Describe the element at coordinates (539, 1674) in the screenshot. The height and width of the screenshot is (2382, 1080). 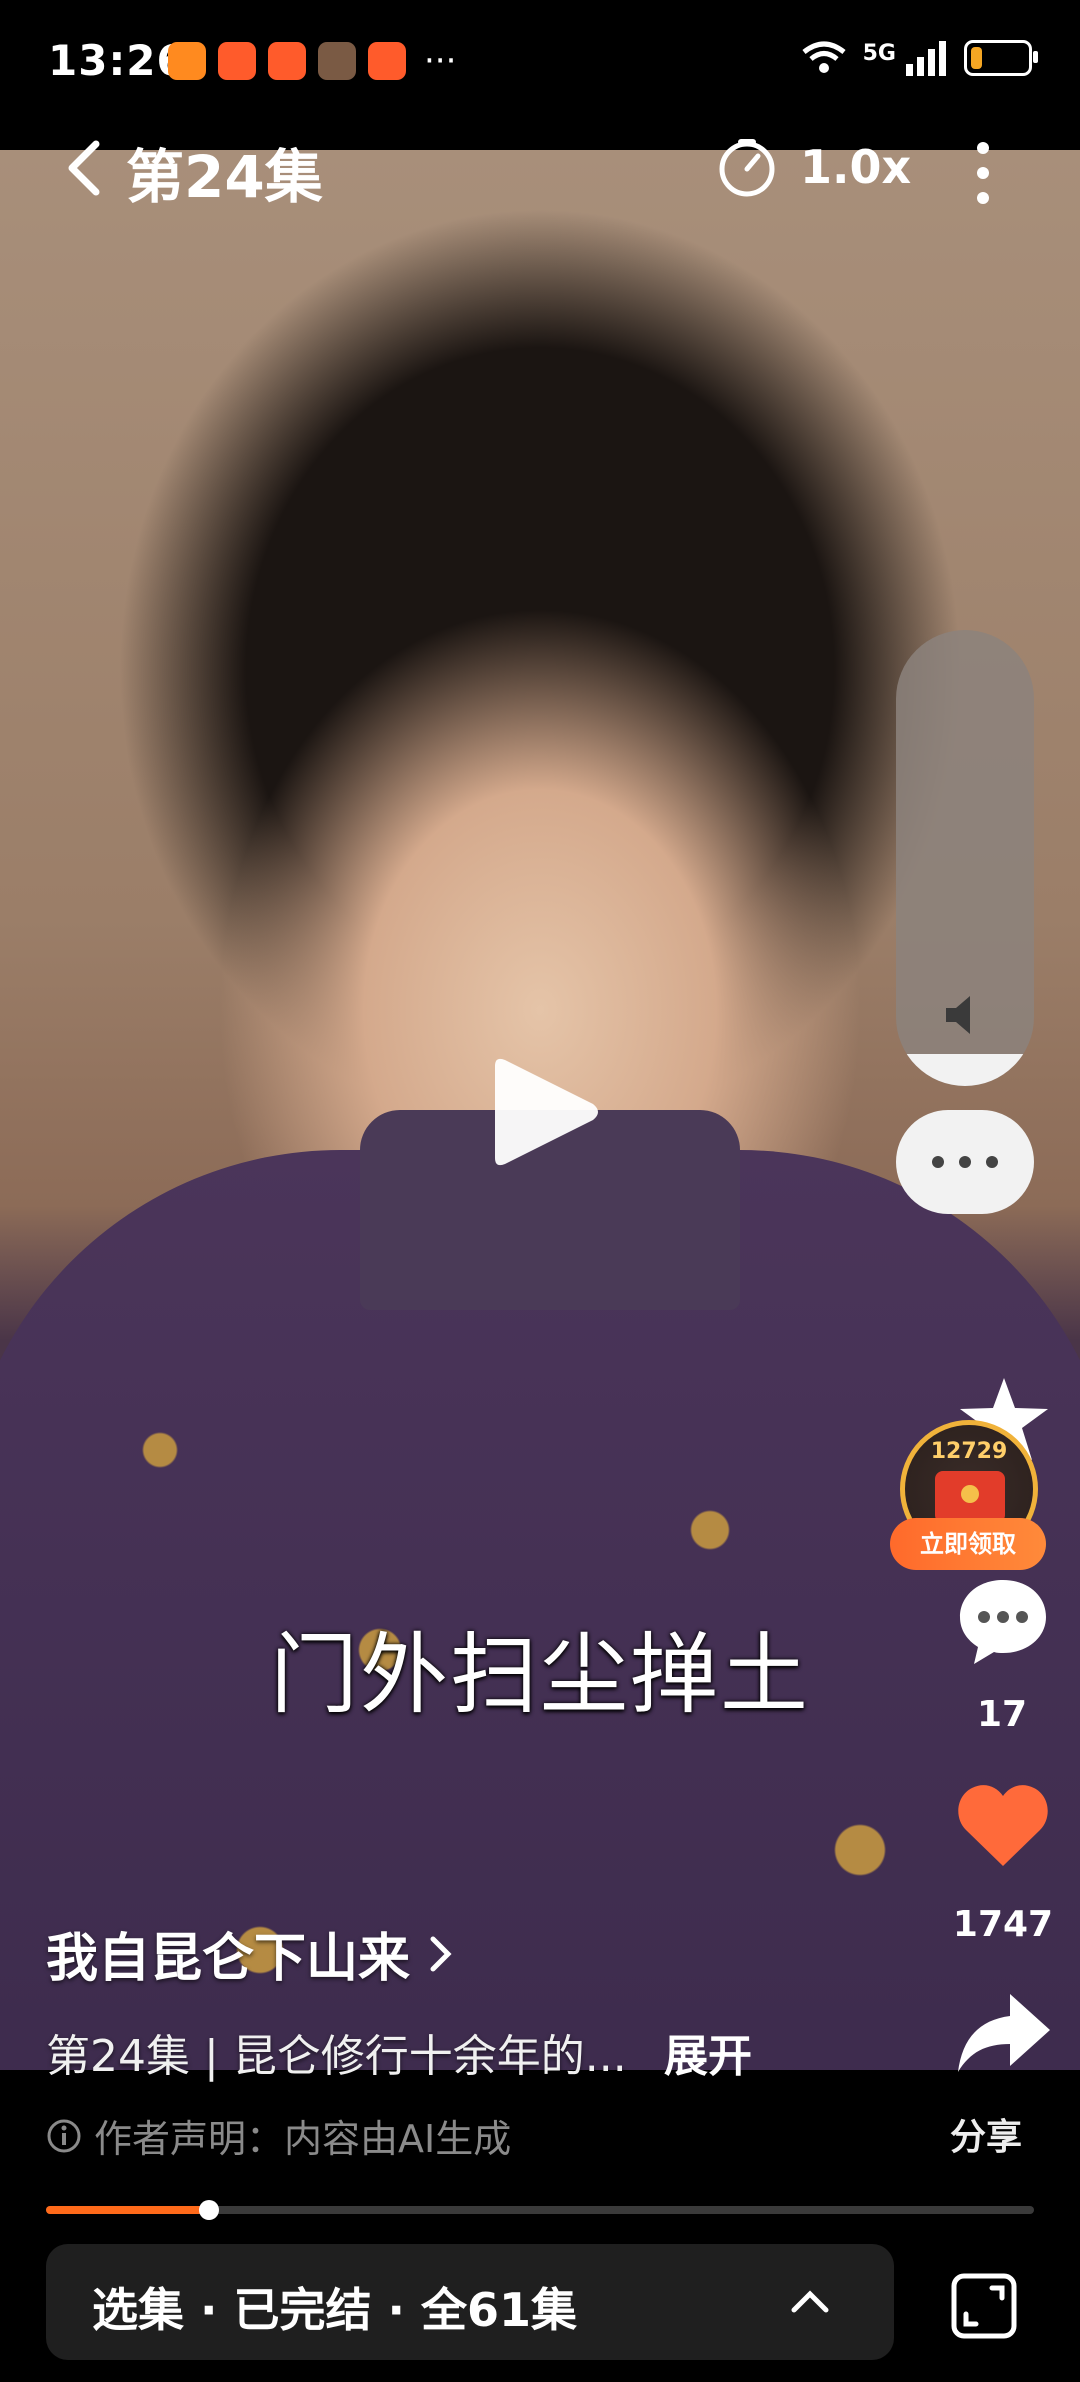
I see `video-subtitle: 门外扫尘掸土` at that location.